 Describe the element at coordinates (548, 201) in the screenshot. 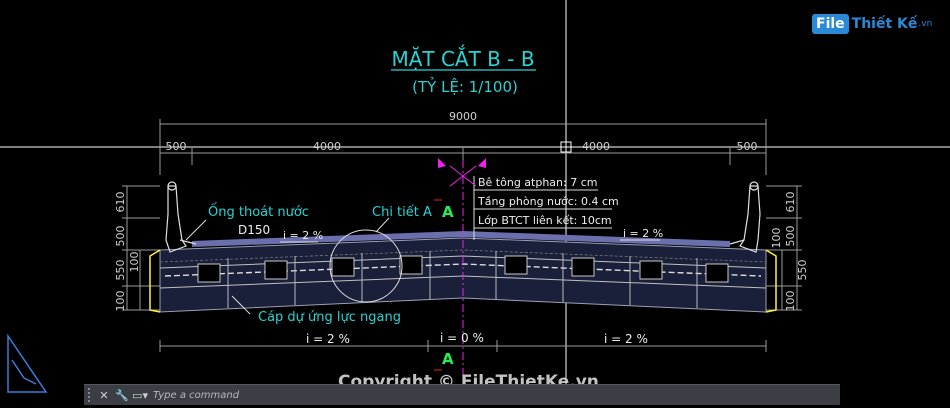

I see `layer-waterproof: Tầng phòng nước: 0.4 cm` at that location.